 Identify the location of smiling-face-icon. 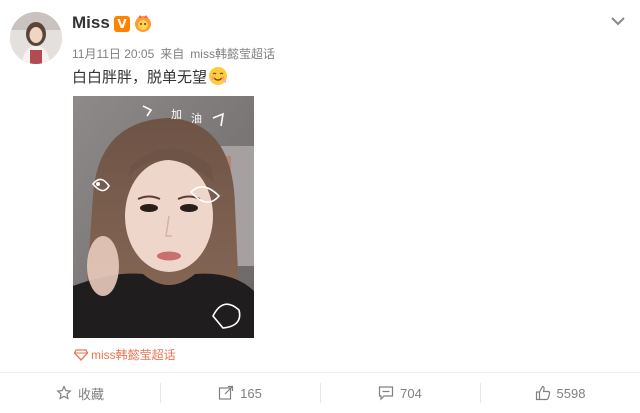
(218, 76).